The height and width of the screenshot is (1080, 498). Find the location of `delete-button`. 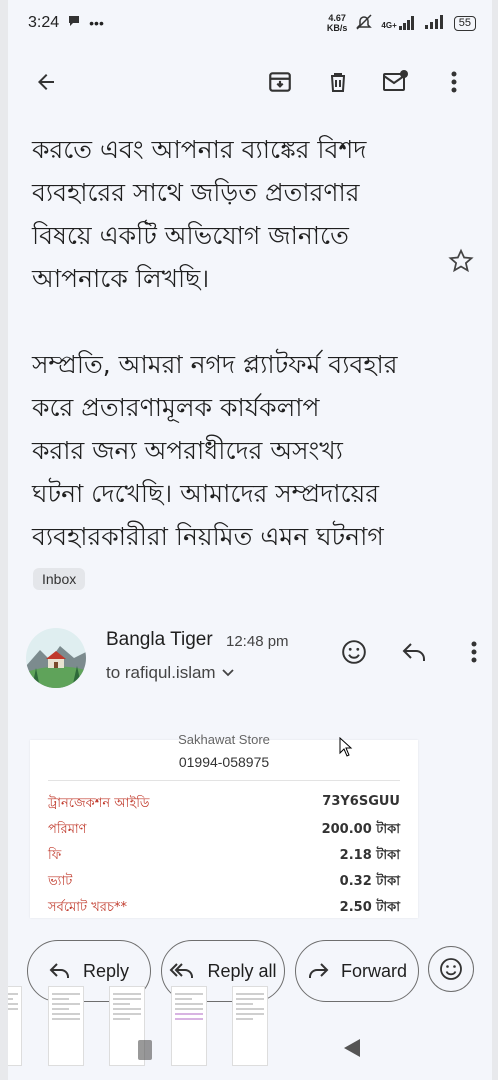

delete-button is located at coordinates (338, 82).